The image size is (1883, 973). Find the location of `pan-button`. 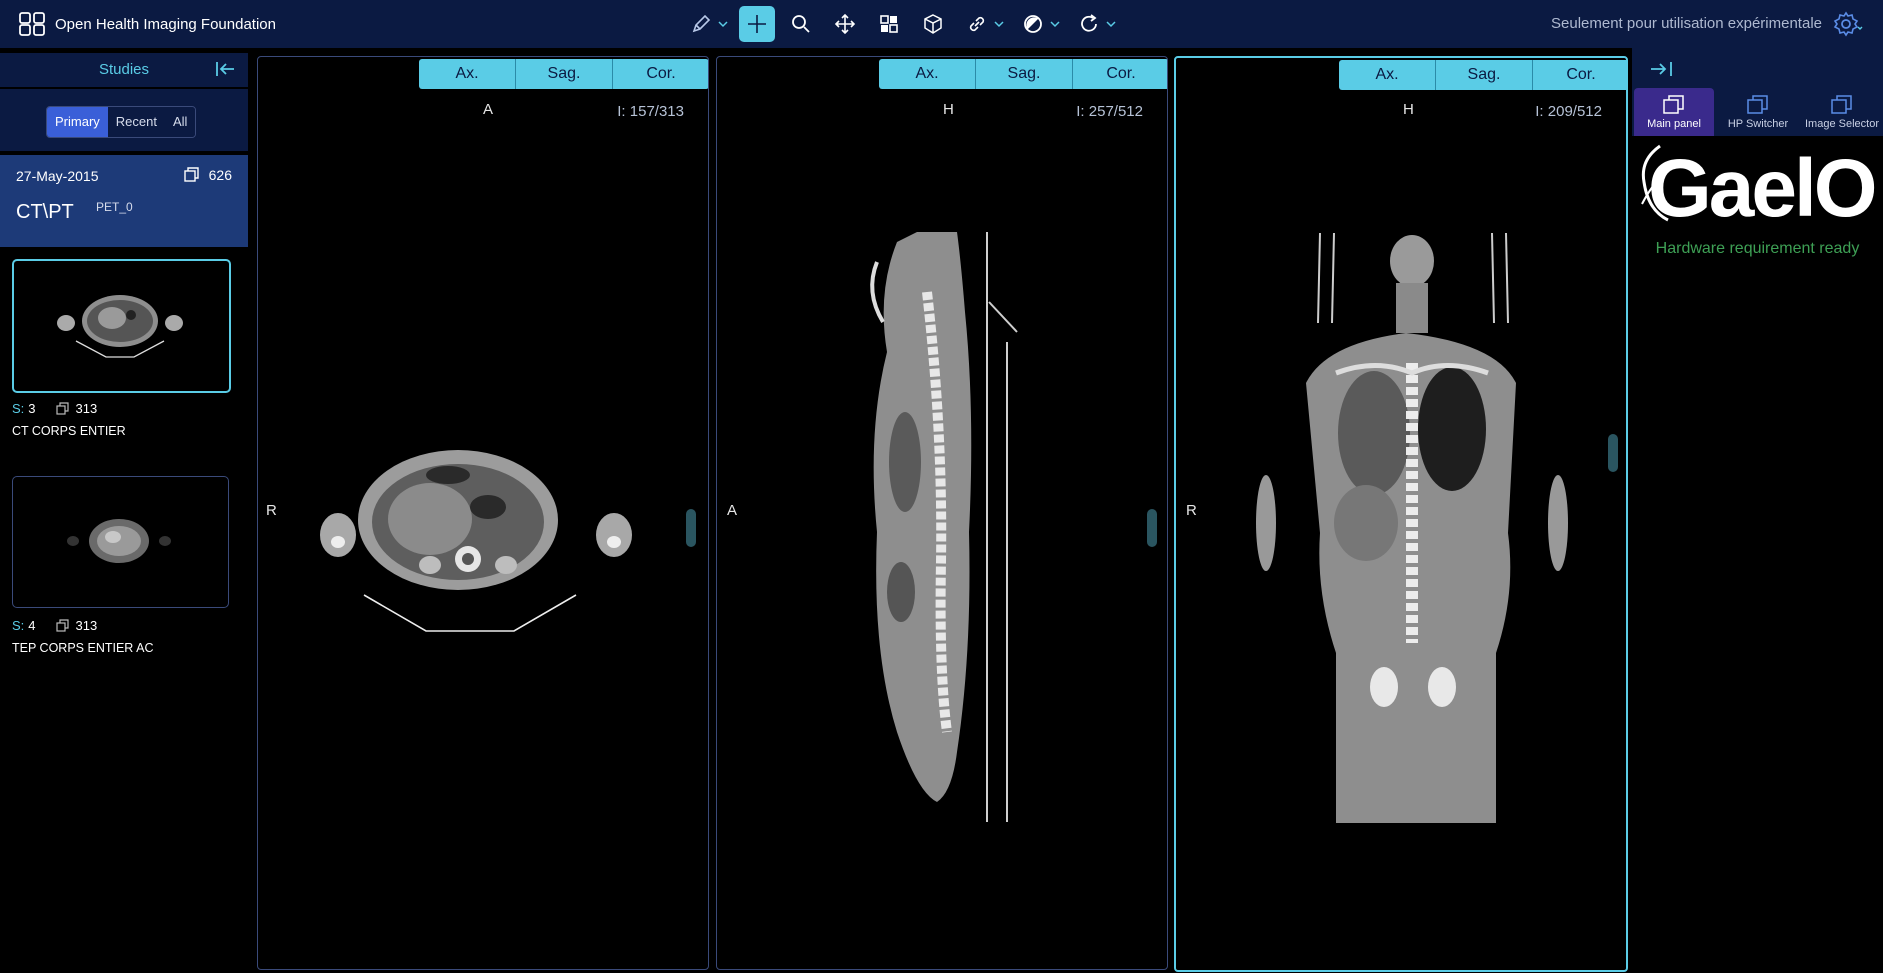

pan-button is located at coordinates (845, 24).